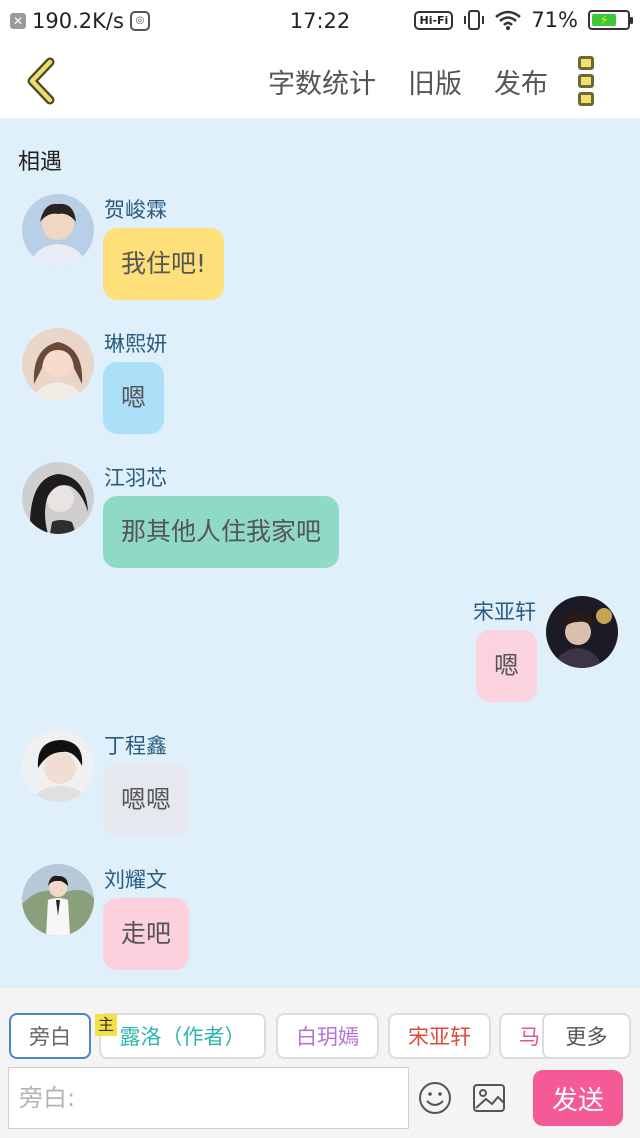 The image size is (640, 1138). Describe the element at coordinates (50, 1036) in the screenshot. I see `role-chip-narrator: 旁白` at that location.